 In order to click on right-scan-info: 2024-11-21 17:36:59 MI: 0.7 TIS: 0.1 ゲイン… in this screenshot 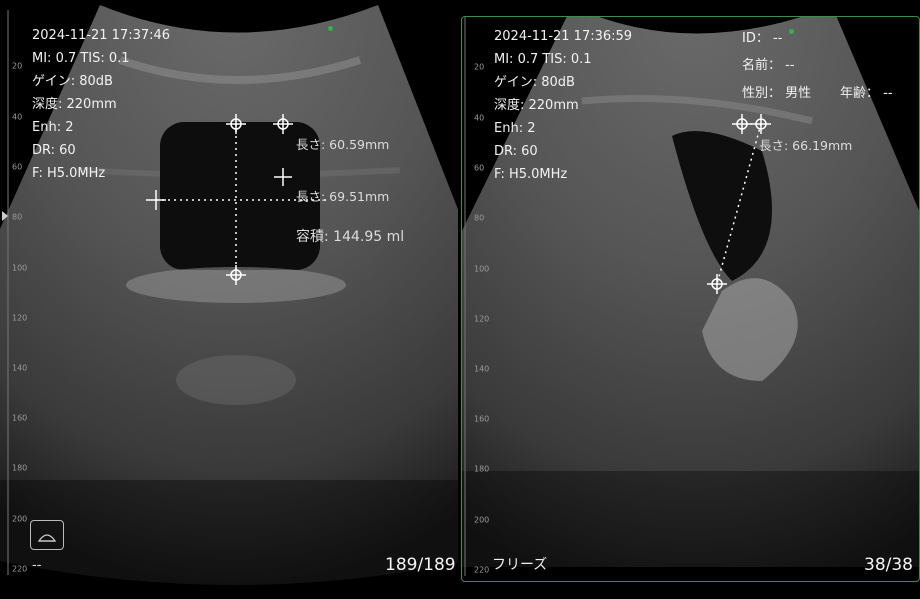, I will do `click(563, 105)`.